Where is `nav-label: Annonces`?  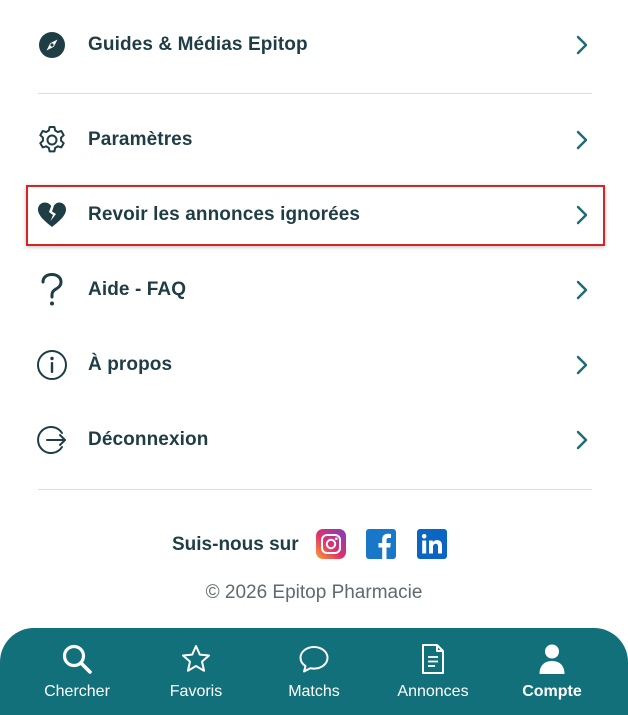
nav-label: Annonces is located at coordinates (433, 691).